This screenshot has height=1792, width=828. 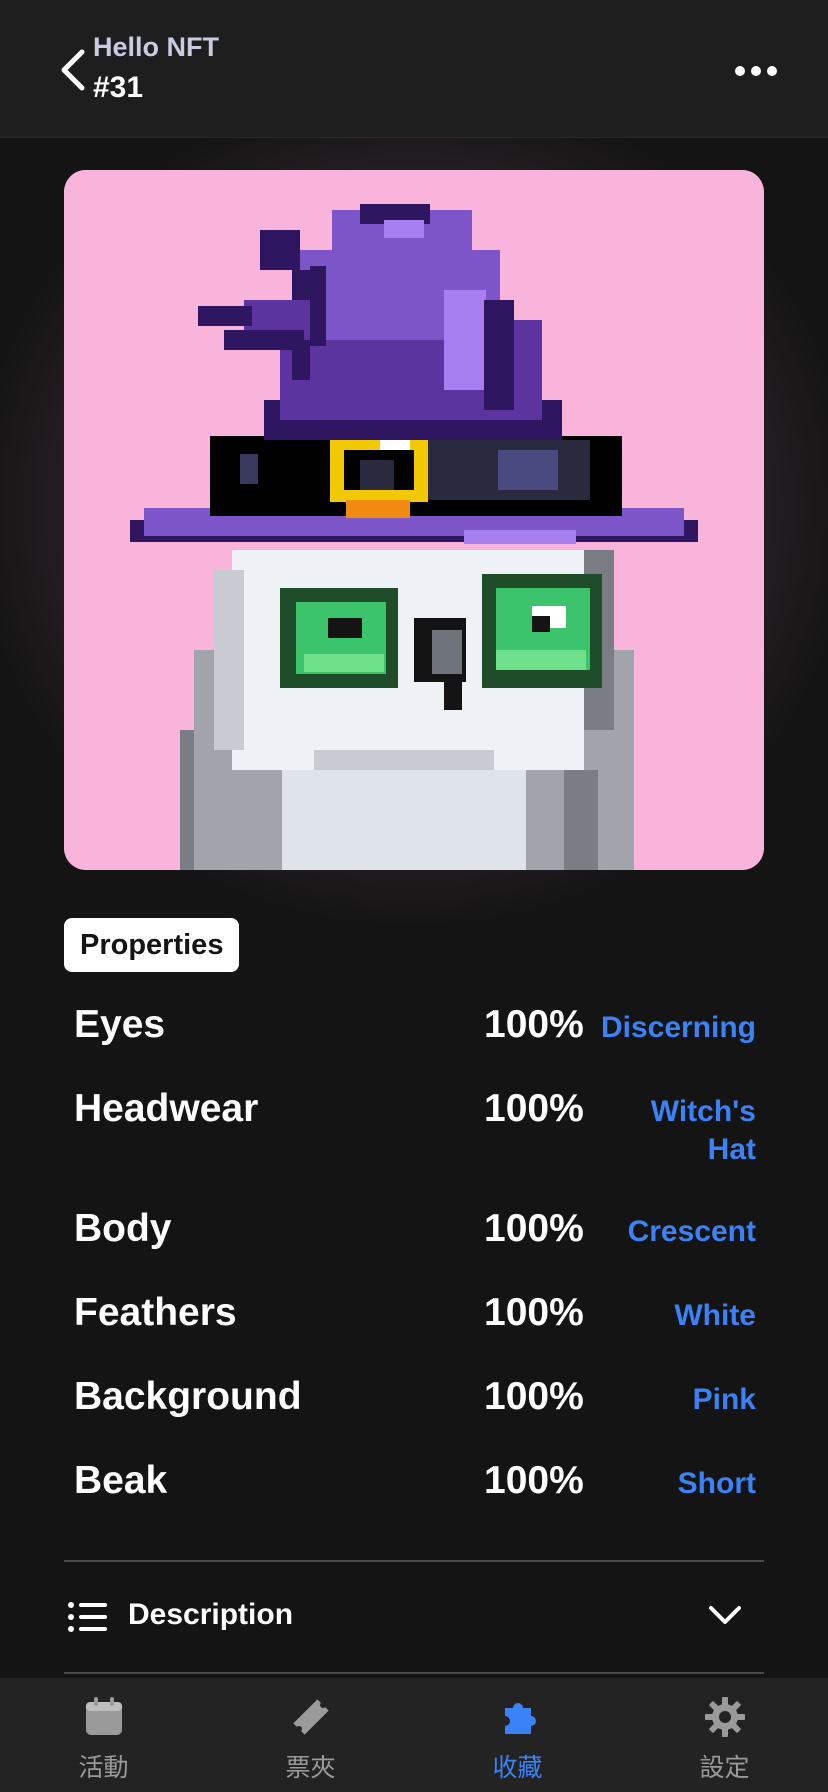 I want to click on property-row-body: Body 100% Crescent, so click(x=414, y=1241).